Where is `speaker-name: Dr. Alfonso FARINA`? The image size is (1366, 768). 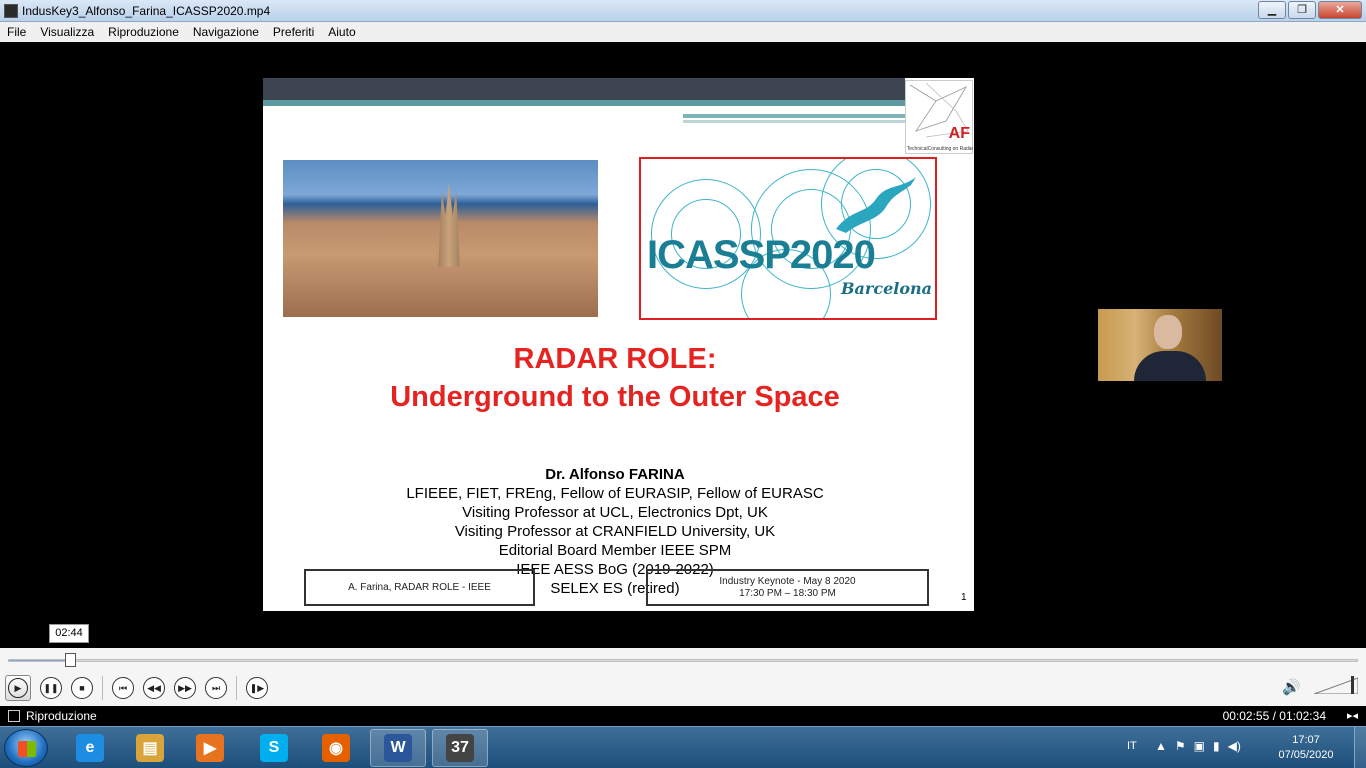 speaker-name: Dr. Alfonso FARINA is located at coordinates (615, 474).